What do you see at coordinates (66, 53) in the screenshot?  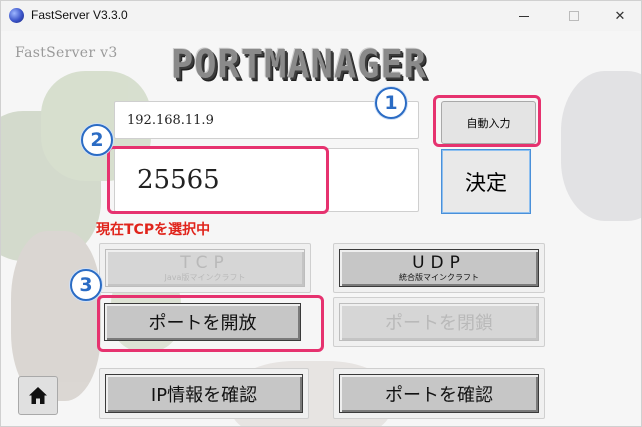 I see `brand-label: FastServer v3` at bounding box center [66, 53].